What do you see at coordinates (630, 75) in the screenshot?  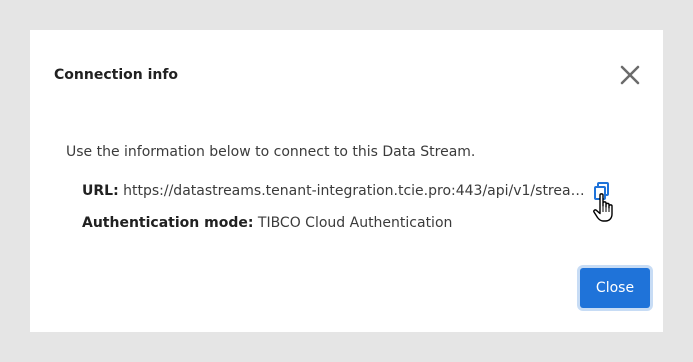 I see `close-icon` at bounding box center [630, 75].